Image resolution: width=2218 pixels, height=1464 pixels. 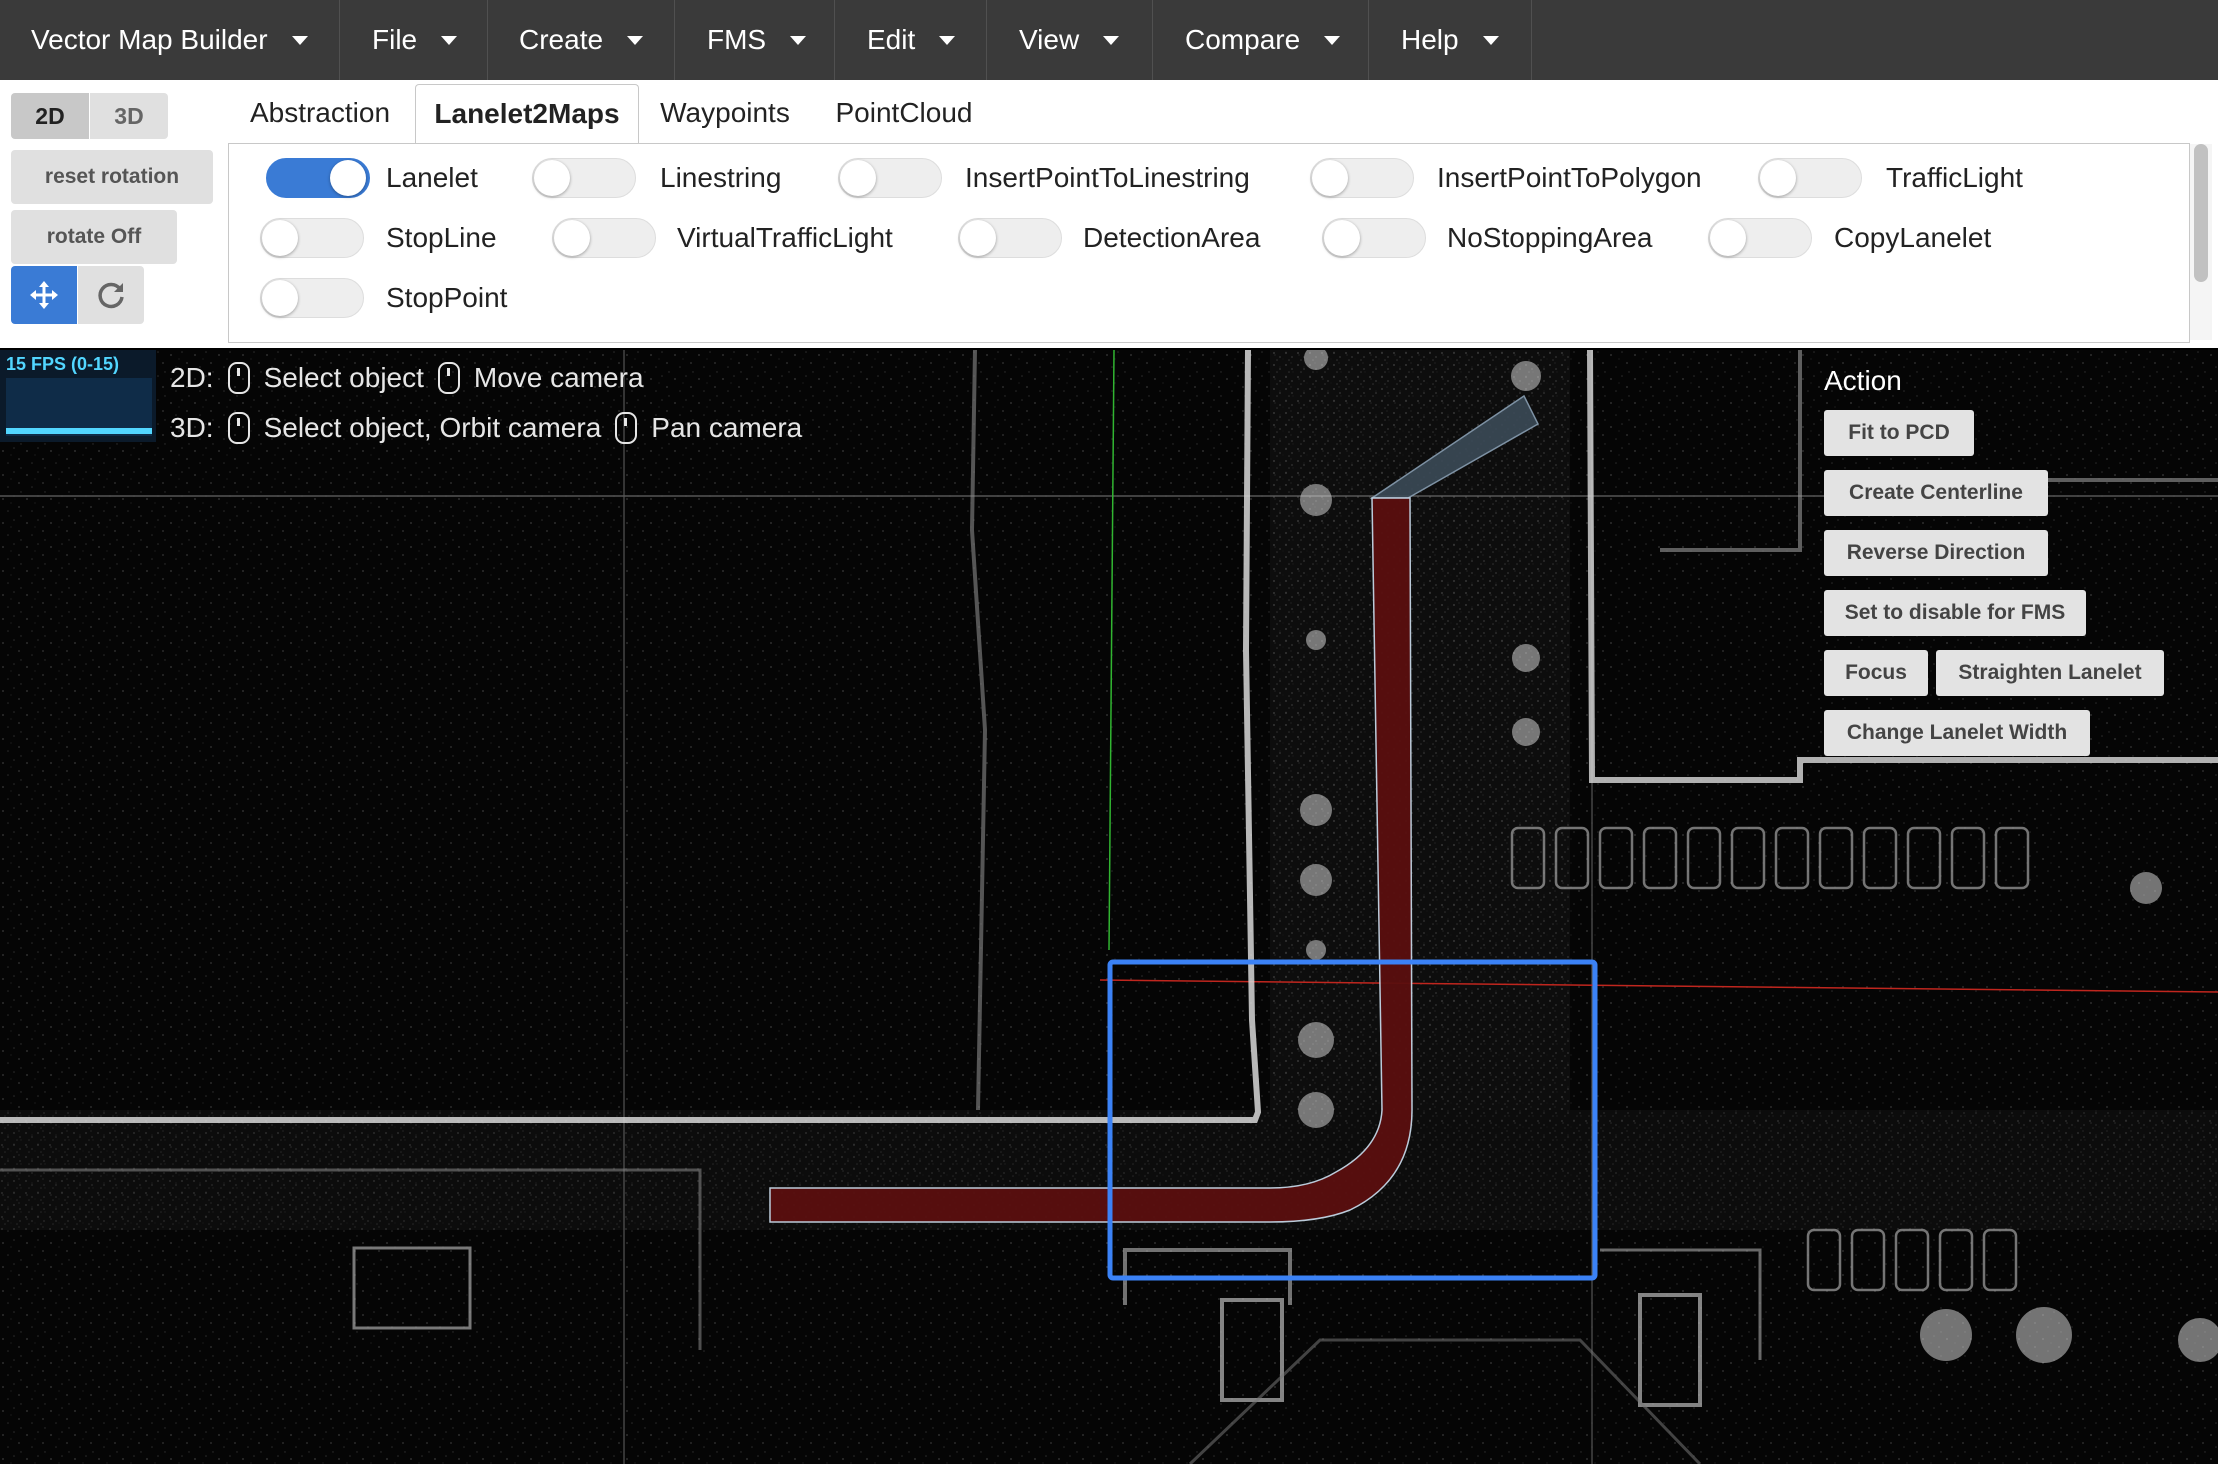 What do you see at coordinates (1430, 39) in the screenshot?
I see `menu-help-label: Help` at bounding box center [1430, 39].